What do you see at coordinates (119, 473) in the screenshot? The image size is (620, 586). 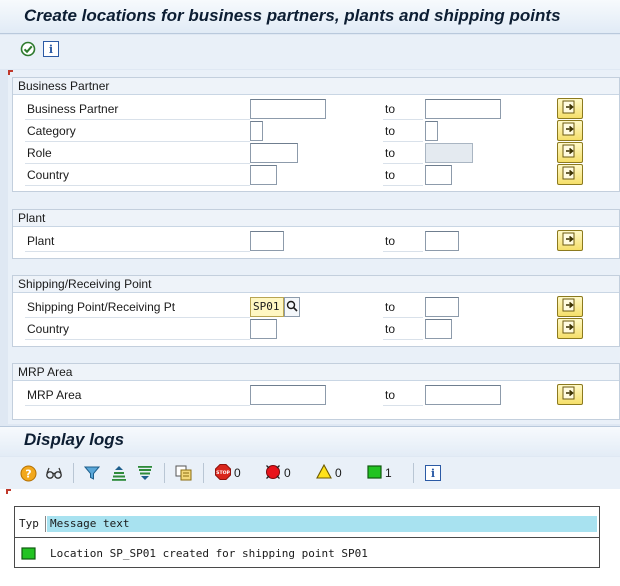 I see `sort-ascending-icon` at bounding box center [119, 473].